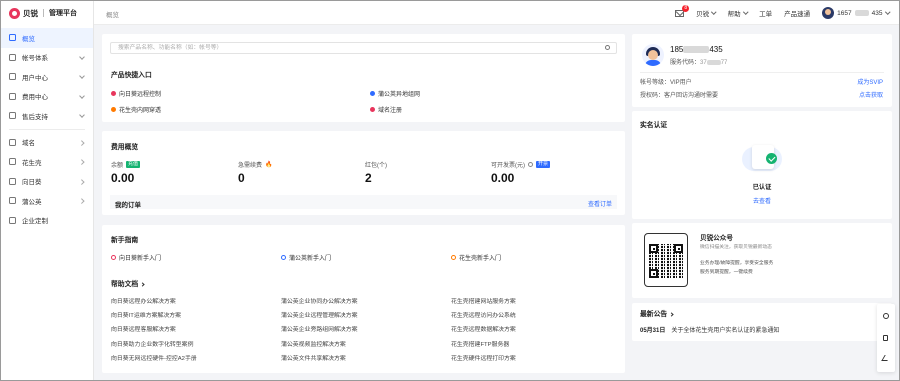 The image size is (900, 381). Describe the element at coordinates (319, 314) in the screenshot. I see `help-doc-link: 蒲公英企业远程管理解决方案` at that location.